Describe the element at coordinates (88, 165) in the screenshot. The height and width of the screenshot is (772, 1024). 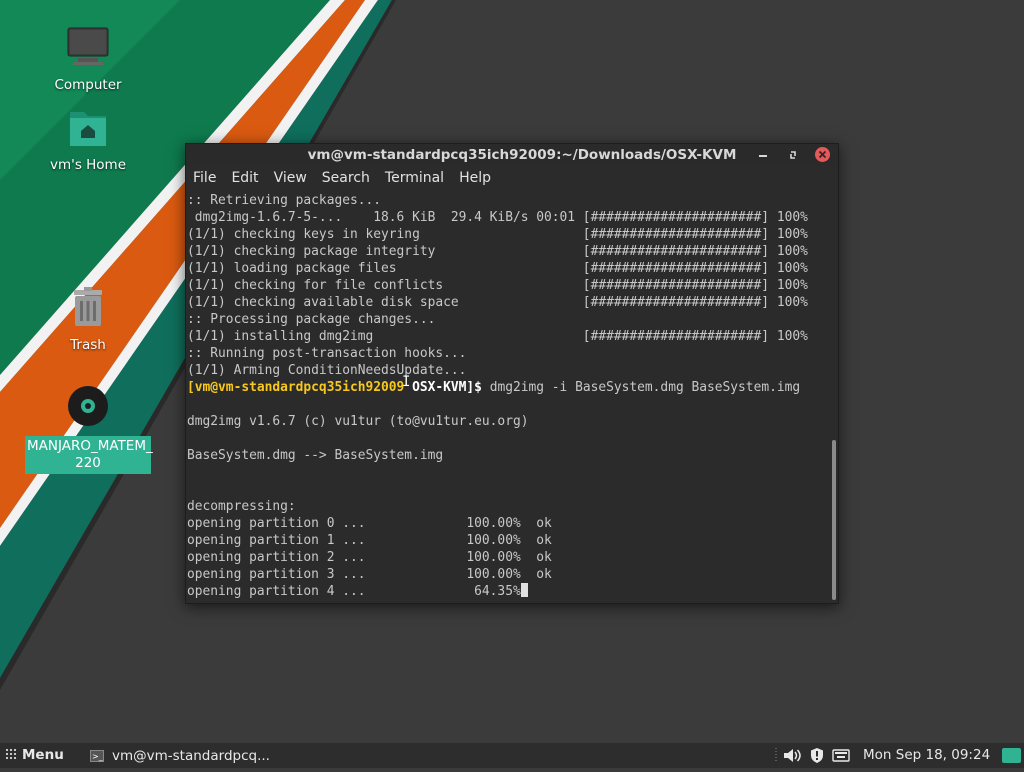
I see `desktop-icon-label: vm's Home` at that location.